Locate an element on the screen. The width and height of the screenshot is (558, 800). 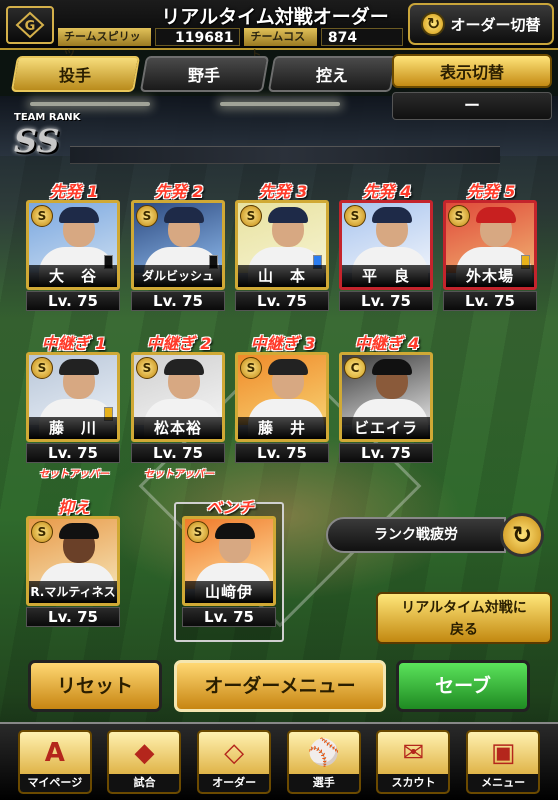
closer-slot: 抑え S R.マルティネス Lv. 75 is located at coordinates (74, 560).